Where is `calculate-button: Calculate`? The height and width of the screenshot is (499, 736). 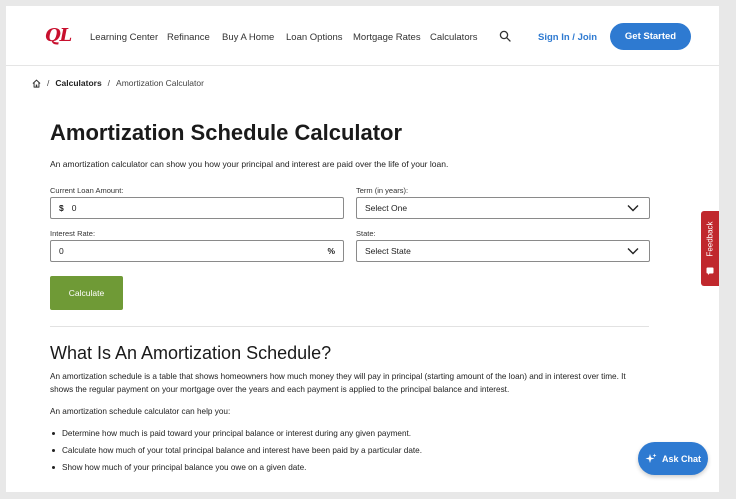 calculate-button: Calculate is located at coordinates (86, 293).